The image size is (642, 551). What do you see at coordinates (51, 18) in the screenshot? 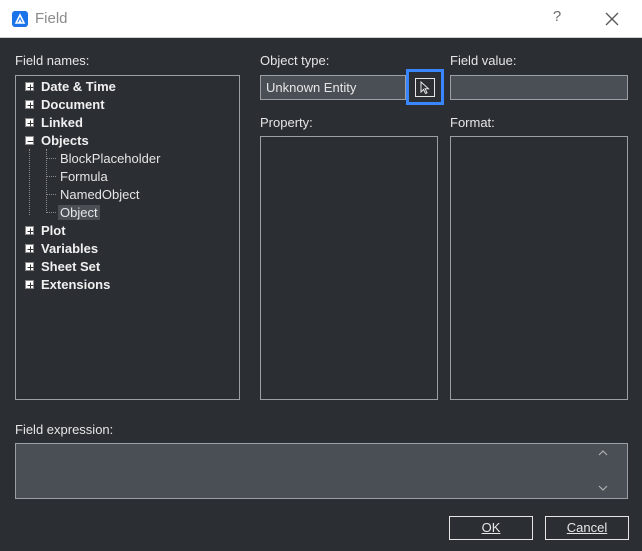
I see `window-title: Field` at bounding box center [51, 18].